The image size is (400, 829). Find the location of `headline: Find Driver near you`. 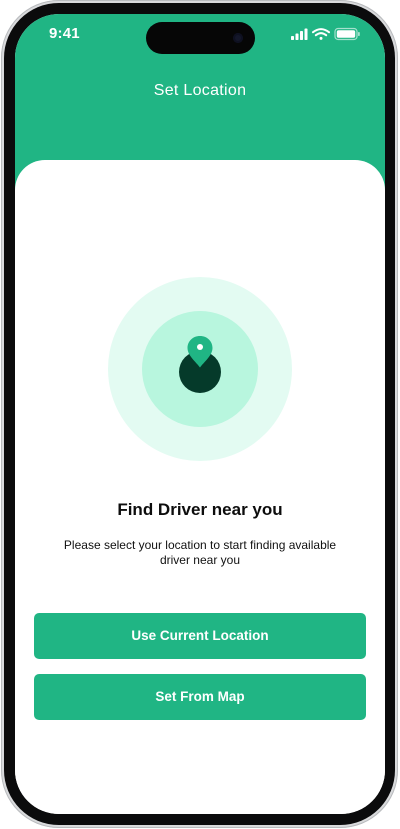

headline: Find Driver near you is located at coordinates (200, 509).